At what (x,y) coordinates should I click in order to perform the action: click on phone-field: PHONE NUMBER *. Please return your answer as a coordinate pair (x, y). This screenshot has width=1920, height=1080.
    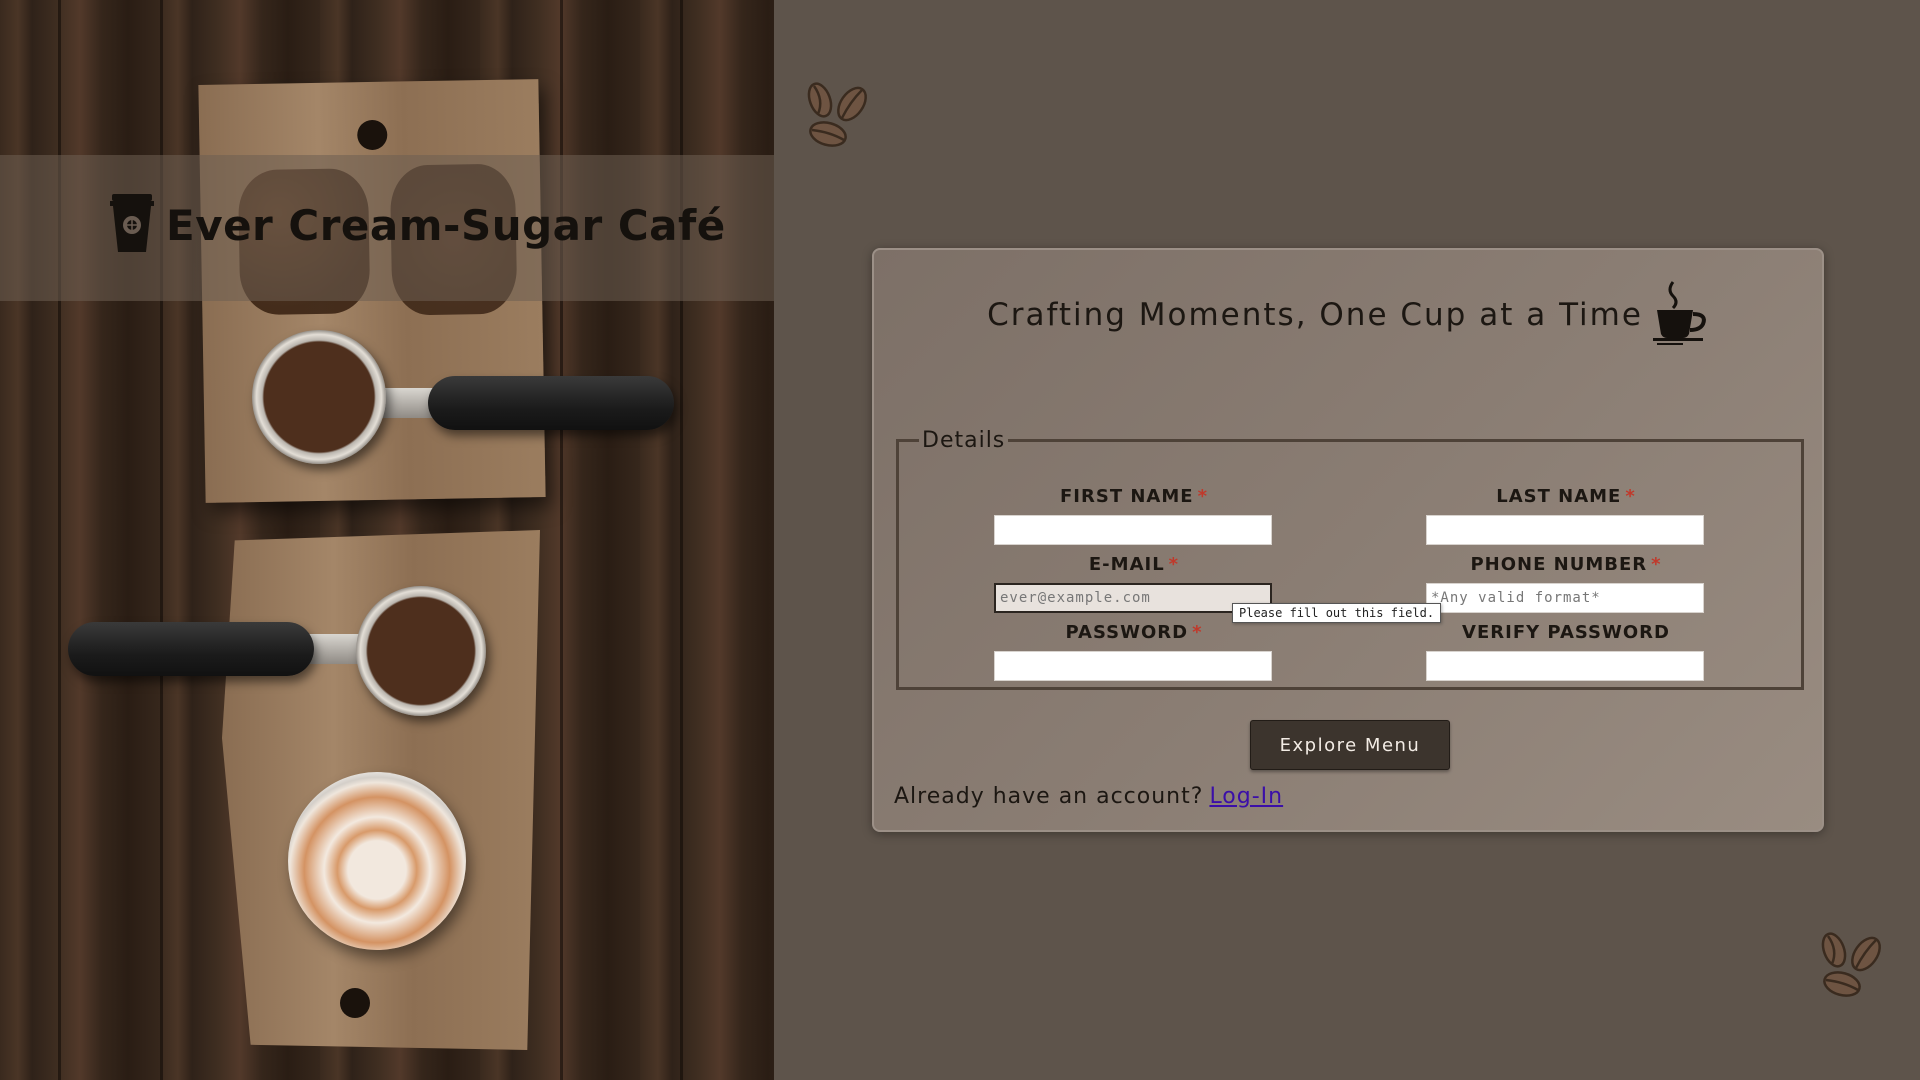
    Looking at the image, I should click on (1566, 582).